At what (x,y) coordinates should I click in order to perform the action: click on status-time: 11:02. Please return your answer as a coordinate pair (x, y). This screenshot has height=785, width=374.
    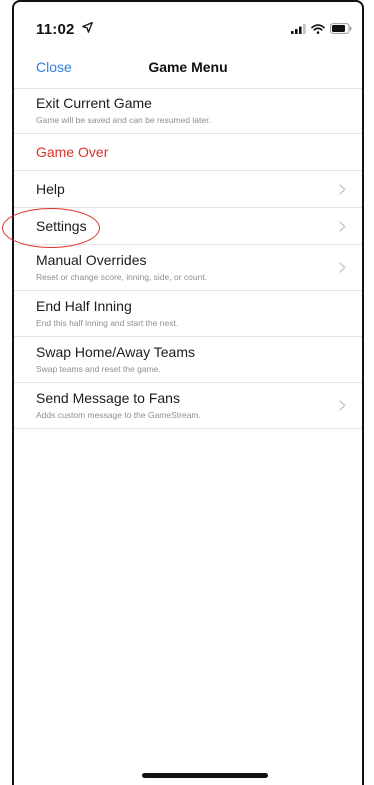
    Looking at the image, I should click on (55, 29).